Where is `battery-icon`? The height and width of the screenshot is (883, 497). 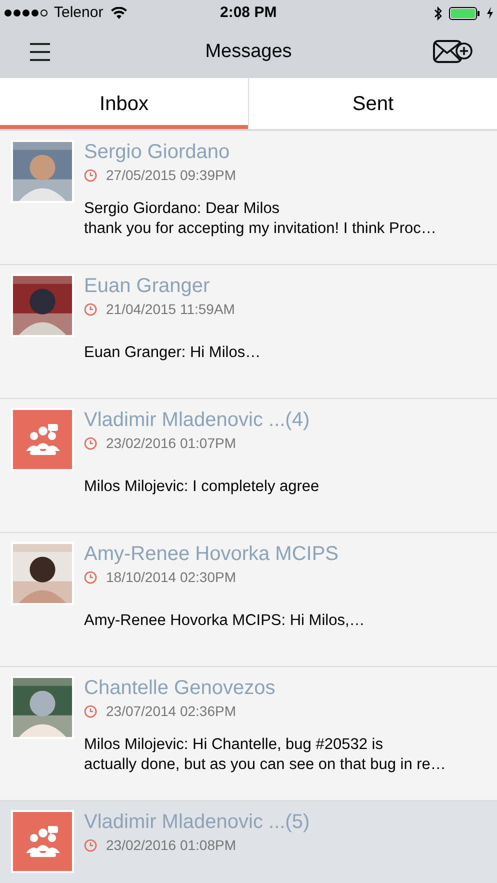
battery-icon is located at coordinates (465, 13).